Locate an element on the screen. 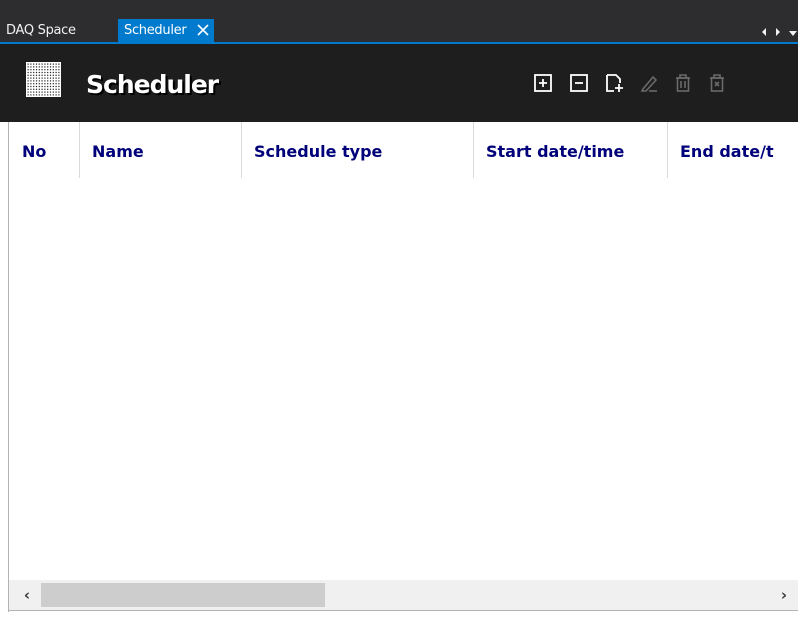 The height and width of the screenshot is (617, 798). delete-schedule-button is located at coordinates (717, 83).